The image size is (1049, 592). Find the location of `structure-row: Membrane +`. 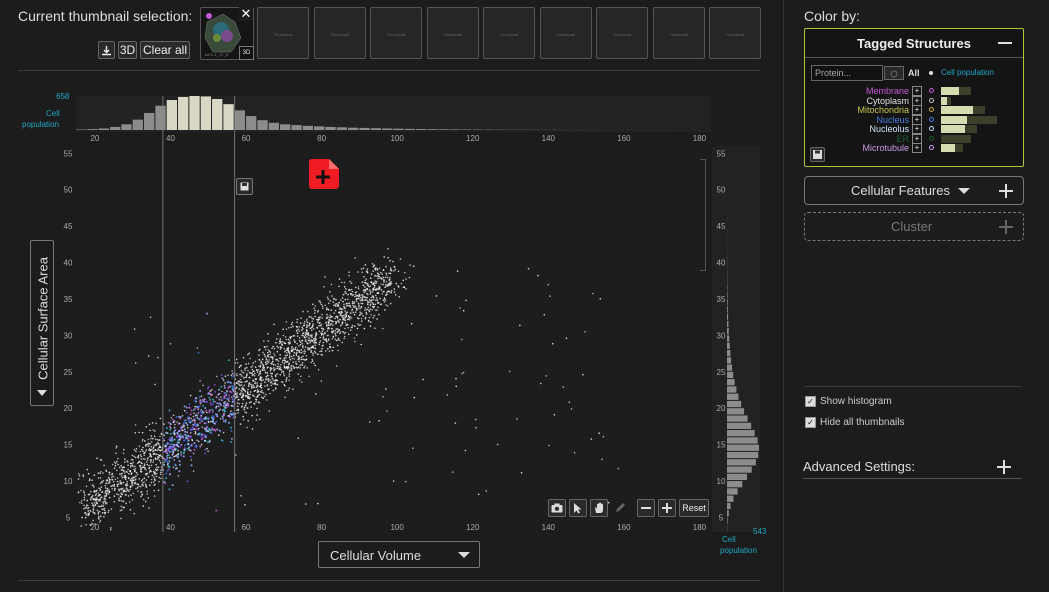

structure-row: Membrane + is located at coordinates (914, 91).